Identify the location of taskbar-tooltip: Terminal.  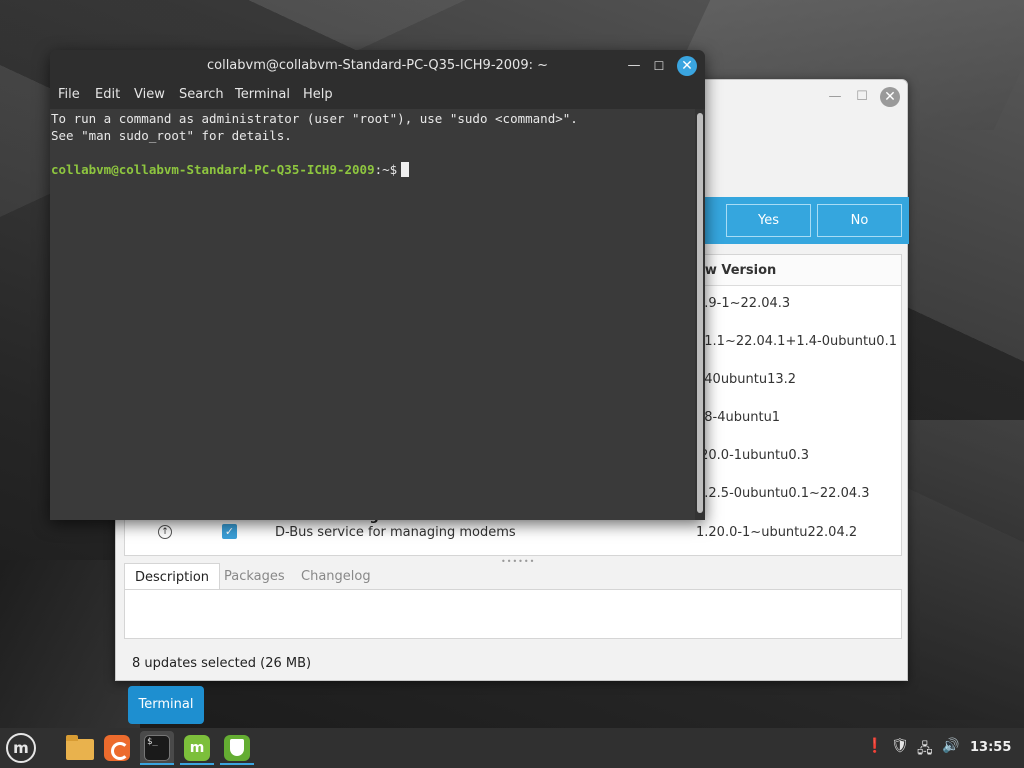
(166, 705).